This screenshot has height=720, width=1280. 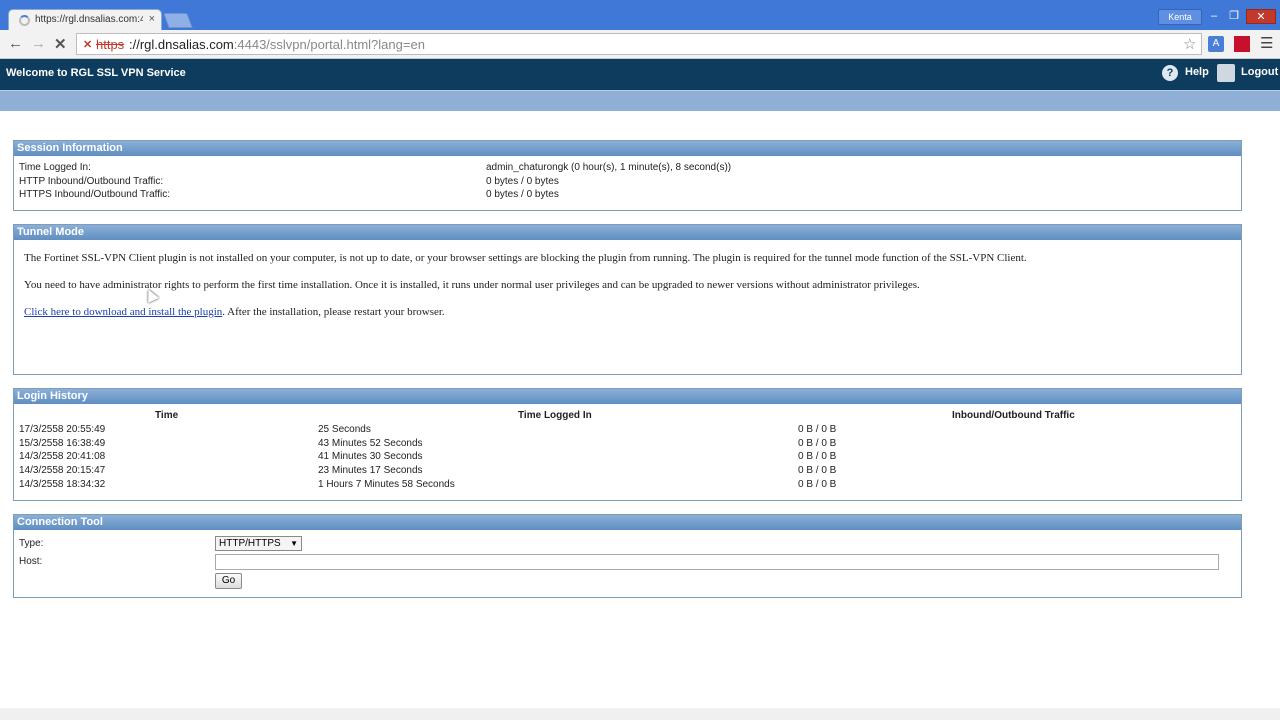 I want to click on chrome-menu-icon: ☰, so click(x=1266, y=43).